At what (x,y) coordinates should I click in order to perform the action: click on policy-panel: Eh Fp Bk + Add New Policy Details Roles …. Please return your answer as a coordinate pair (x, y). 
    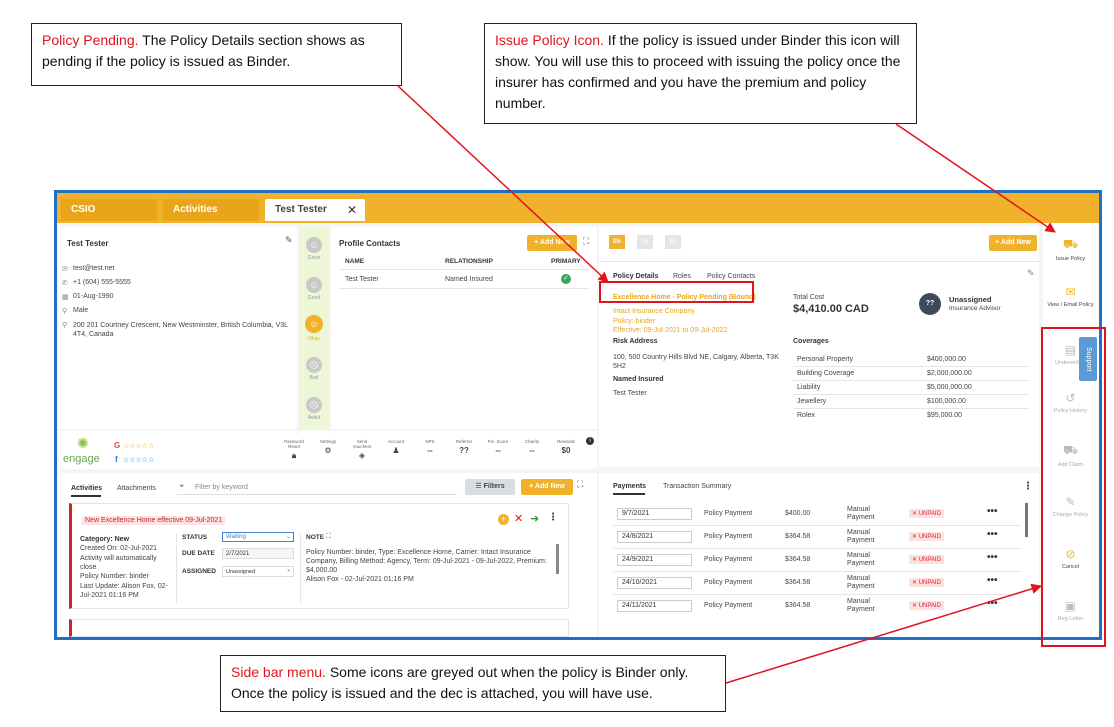
    Looking at the image, I should click on (819, 347).